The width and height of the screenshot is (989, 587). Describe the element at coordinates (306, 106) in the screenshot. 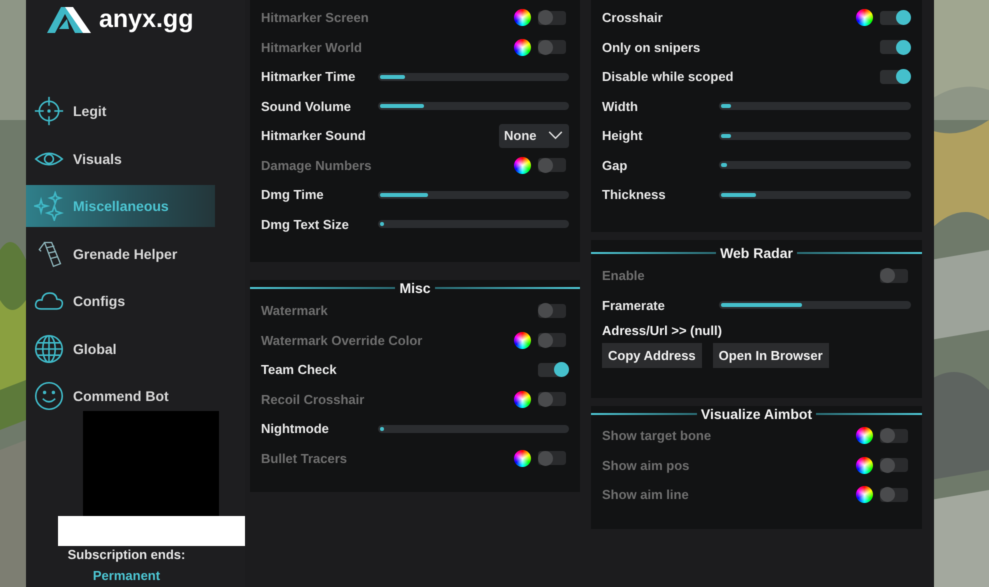

I see `setting-label: Sound Volume` at that location.